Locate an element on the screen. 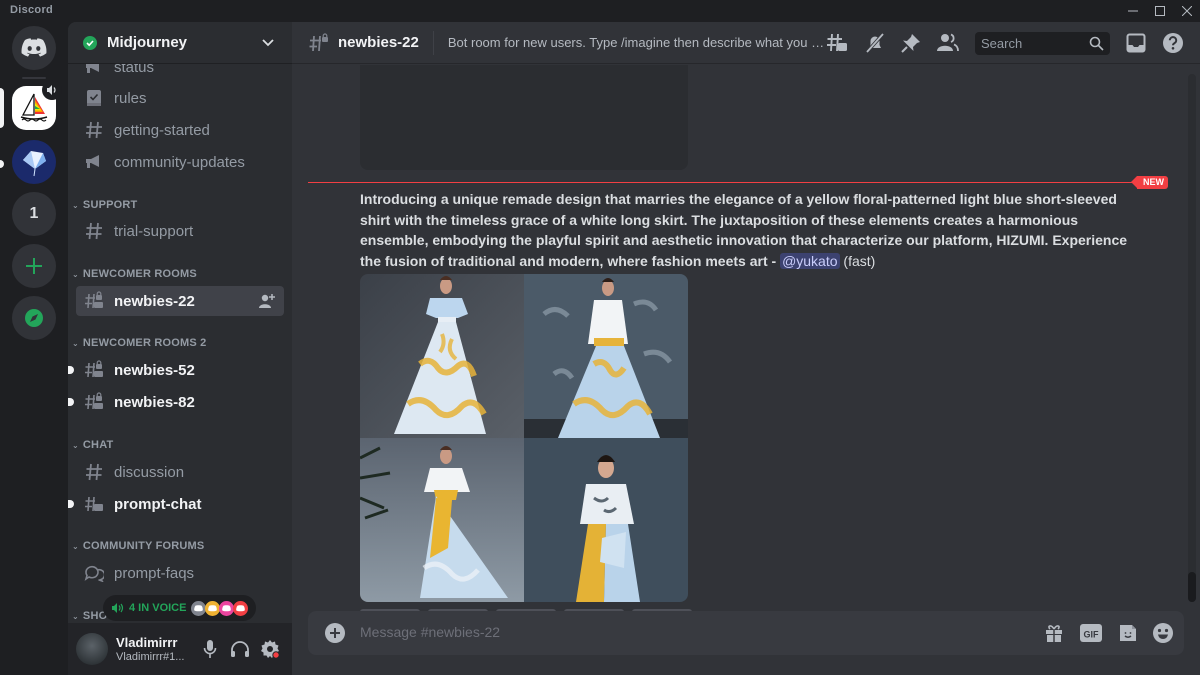  voice-indicator: 4 IN VOICE is located at coordinates (180, 608).